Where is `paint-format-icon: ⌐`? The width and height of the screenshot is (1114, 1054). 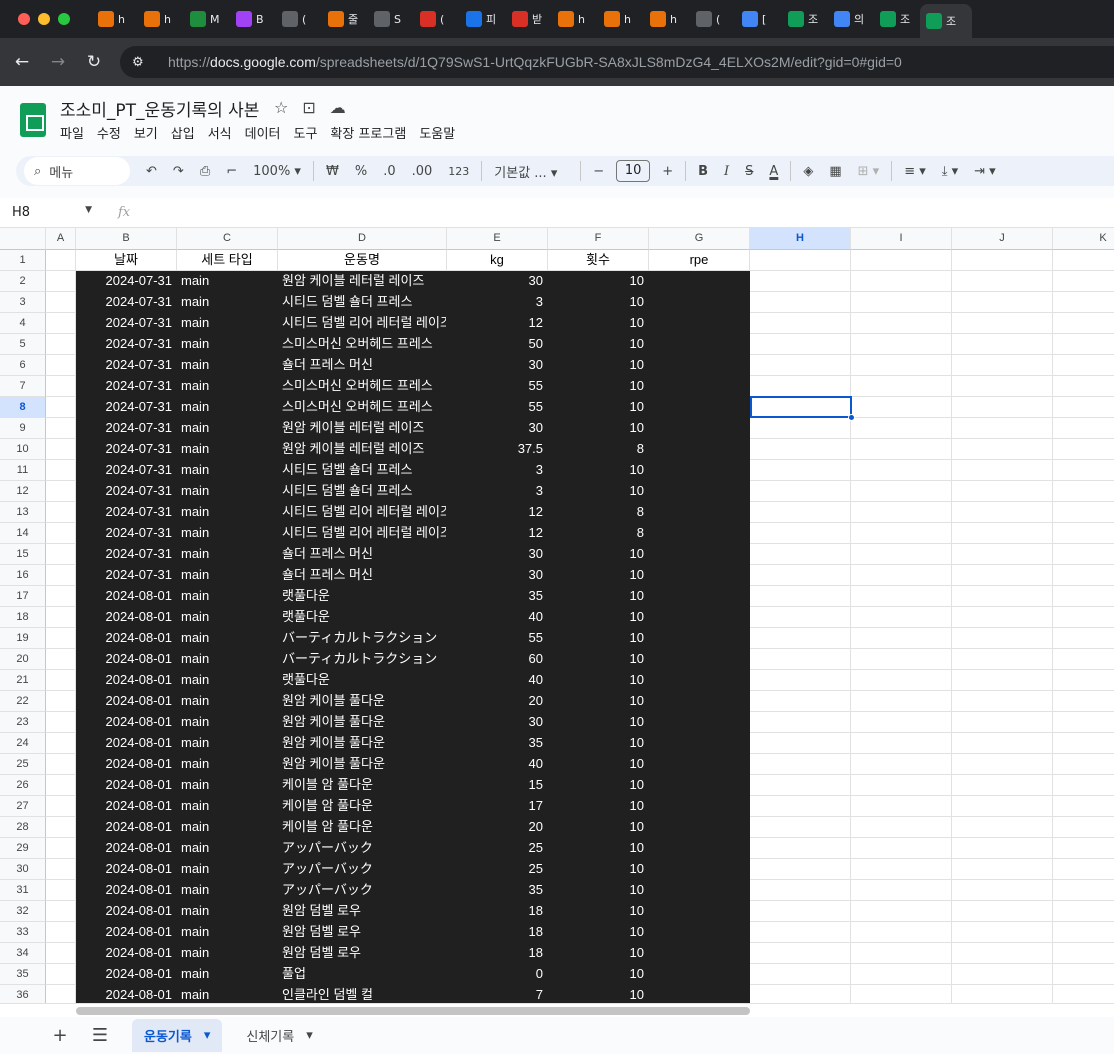
paint-format-icon: ⌐ is located at coordinates (231, 171).